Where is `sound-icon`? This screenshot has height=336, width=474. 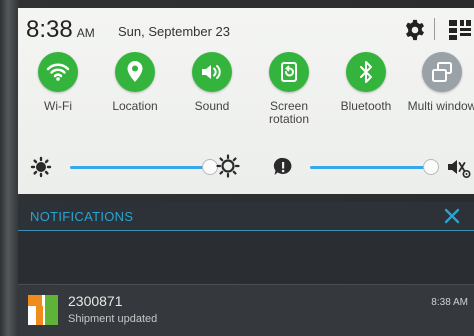 sound-icon is located at coordinates (211, 72).